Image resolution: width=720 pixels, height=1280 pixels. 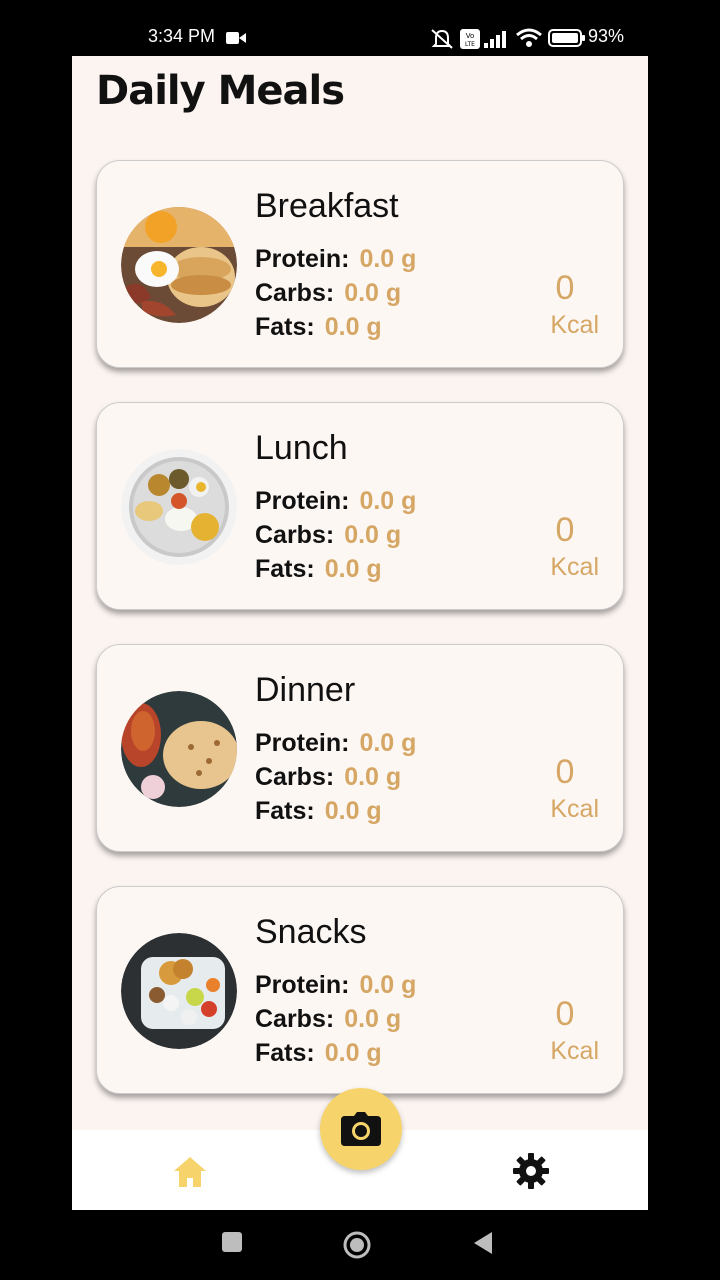 I want to click on system-nav-bar, so click(x=360, y=1245).